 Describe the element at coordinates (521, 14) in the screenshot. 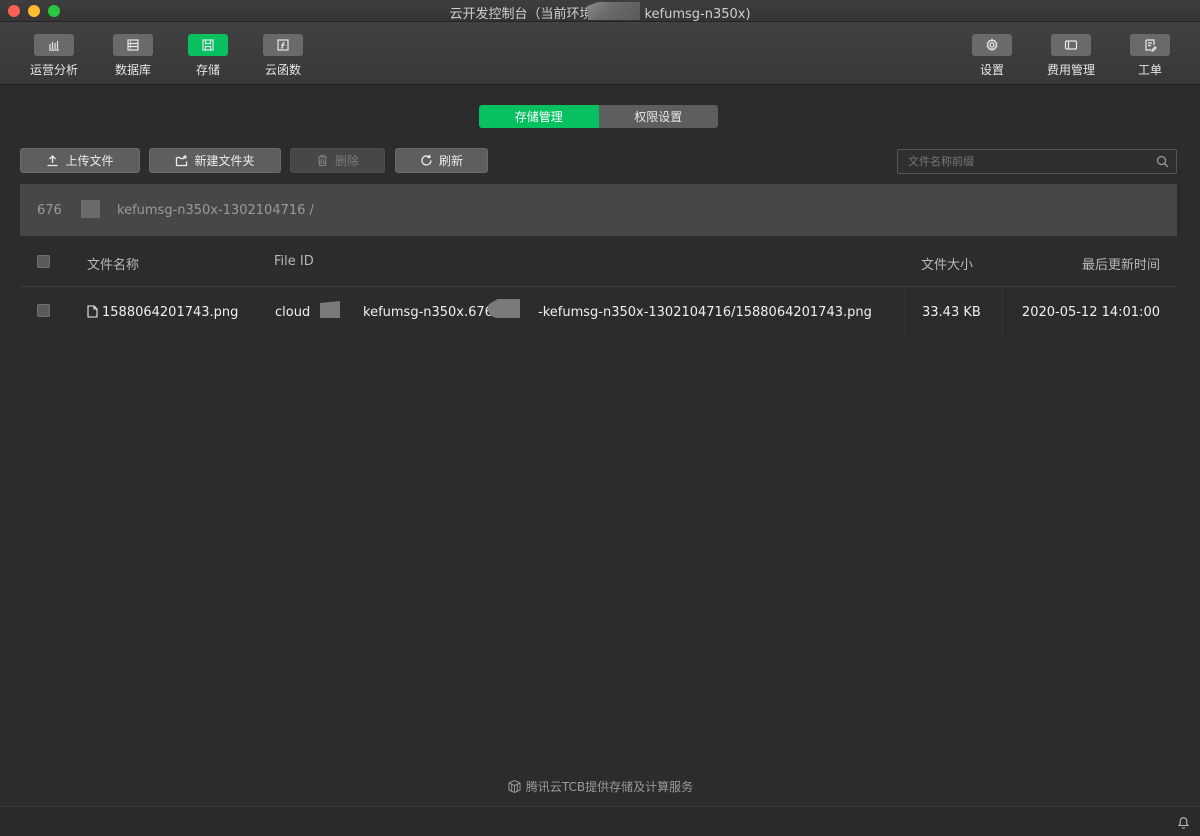

I see `window-title-prefix: 云开发控制台（当前环境` at that location.